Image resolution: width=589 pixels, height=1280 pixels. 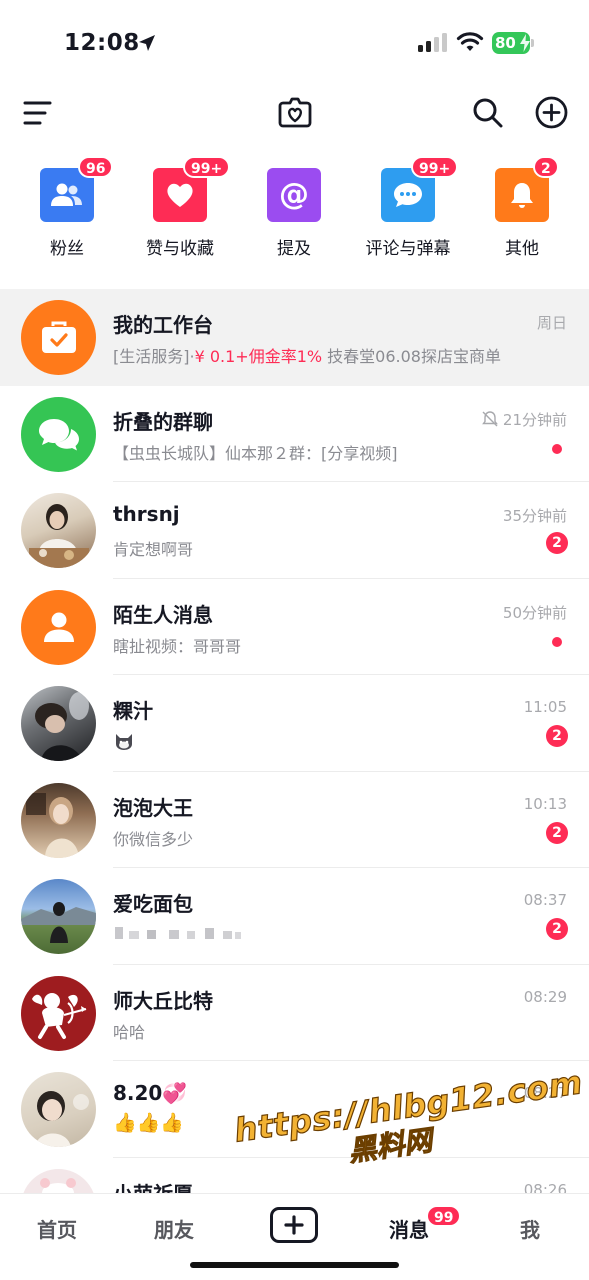 What do you see at coordinates (432, 42) in the screenshot?
I see `cellular-signal-icon` at bounding box center [432, 42].